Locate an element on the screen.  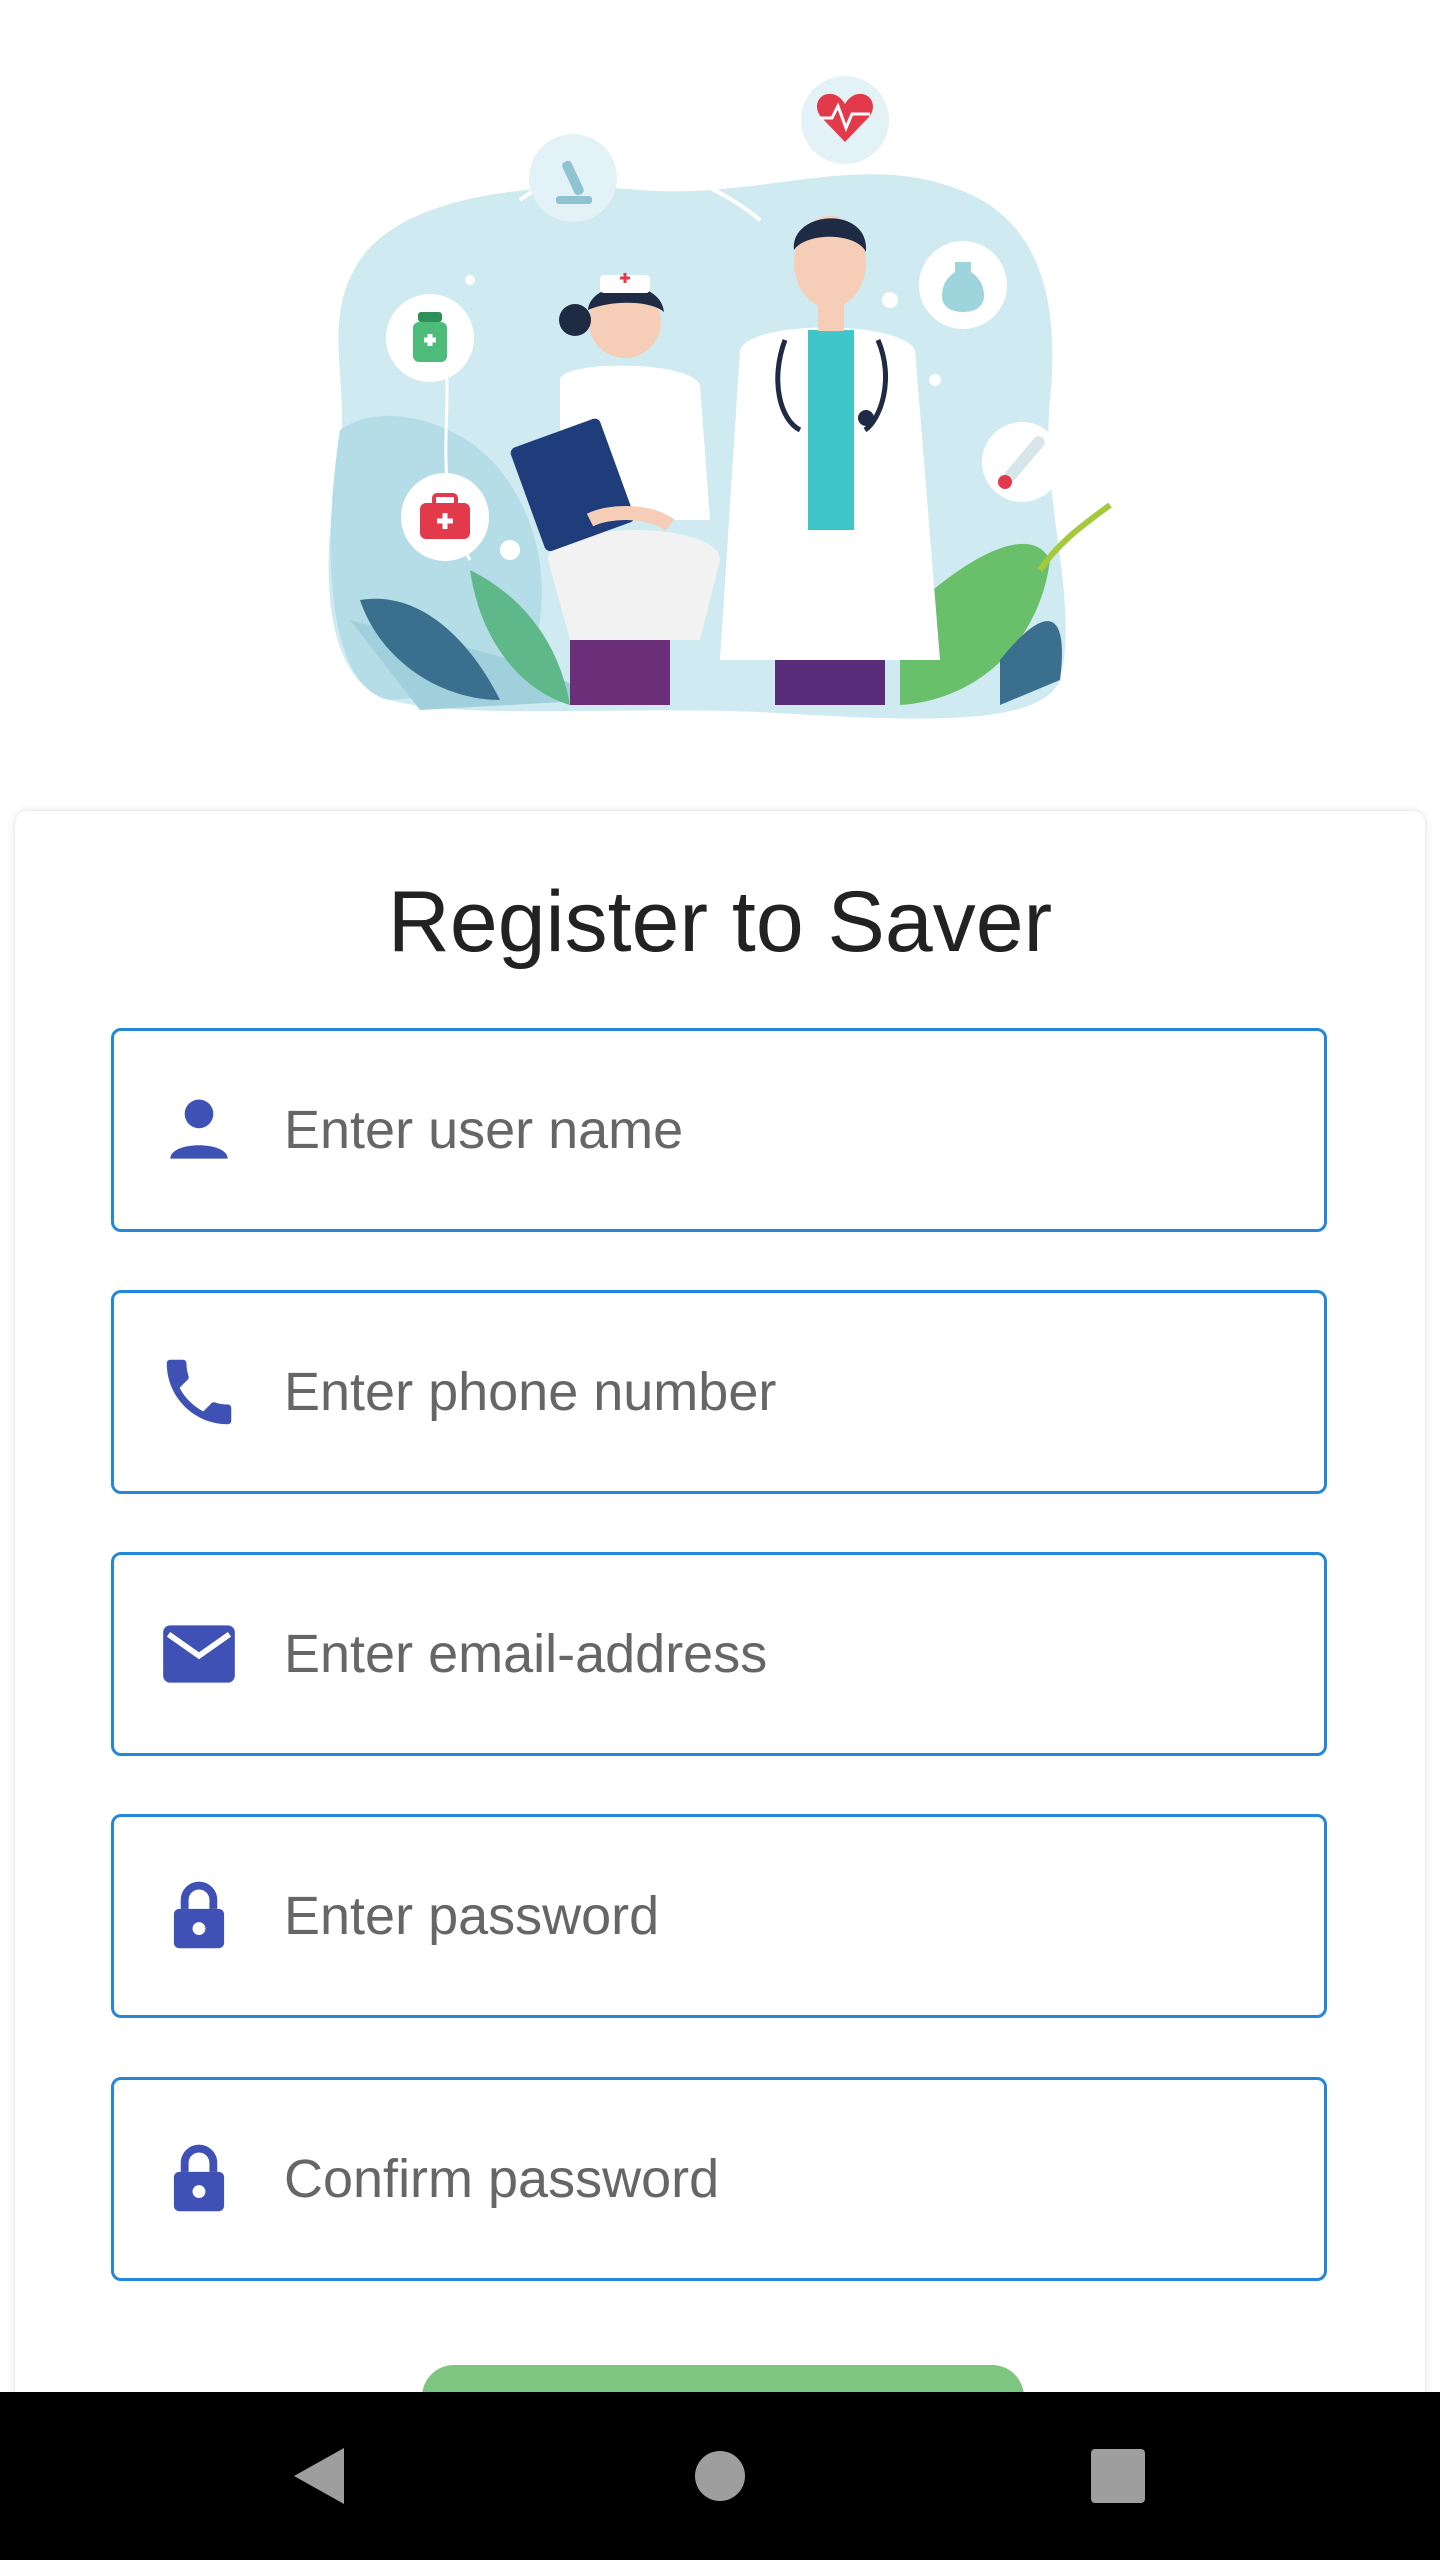
phone-field is located at coordinates (719, 1392).